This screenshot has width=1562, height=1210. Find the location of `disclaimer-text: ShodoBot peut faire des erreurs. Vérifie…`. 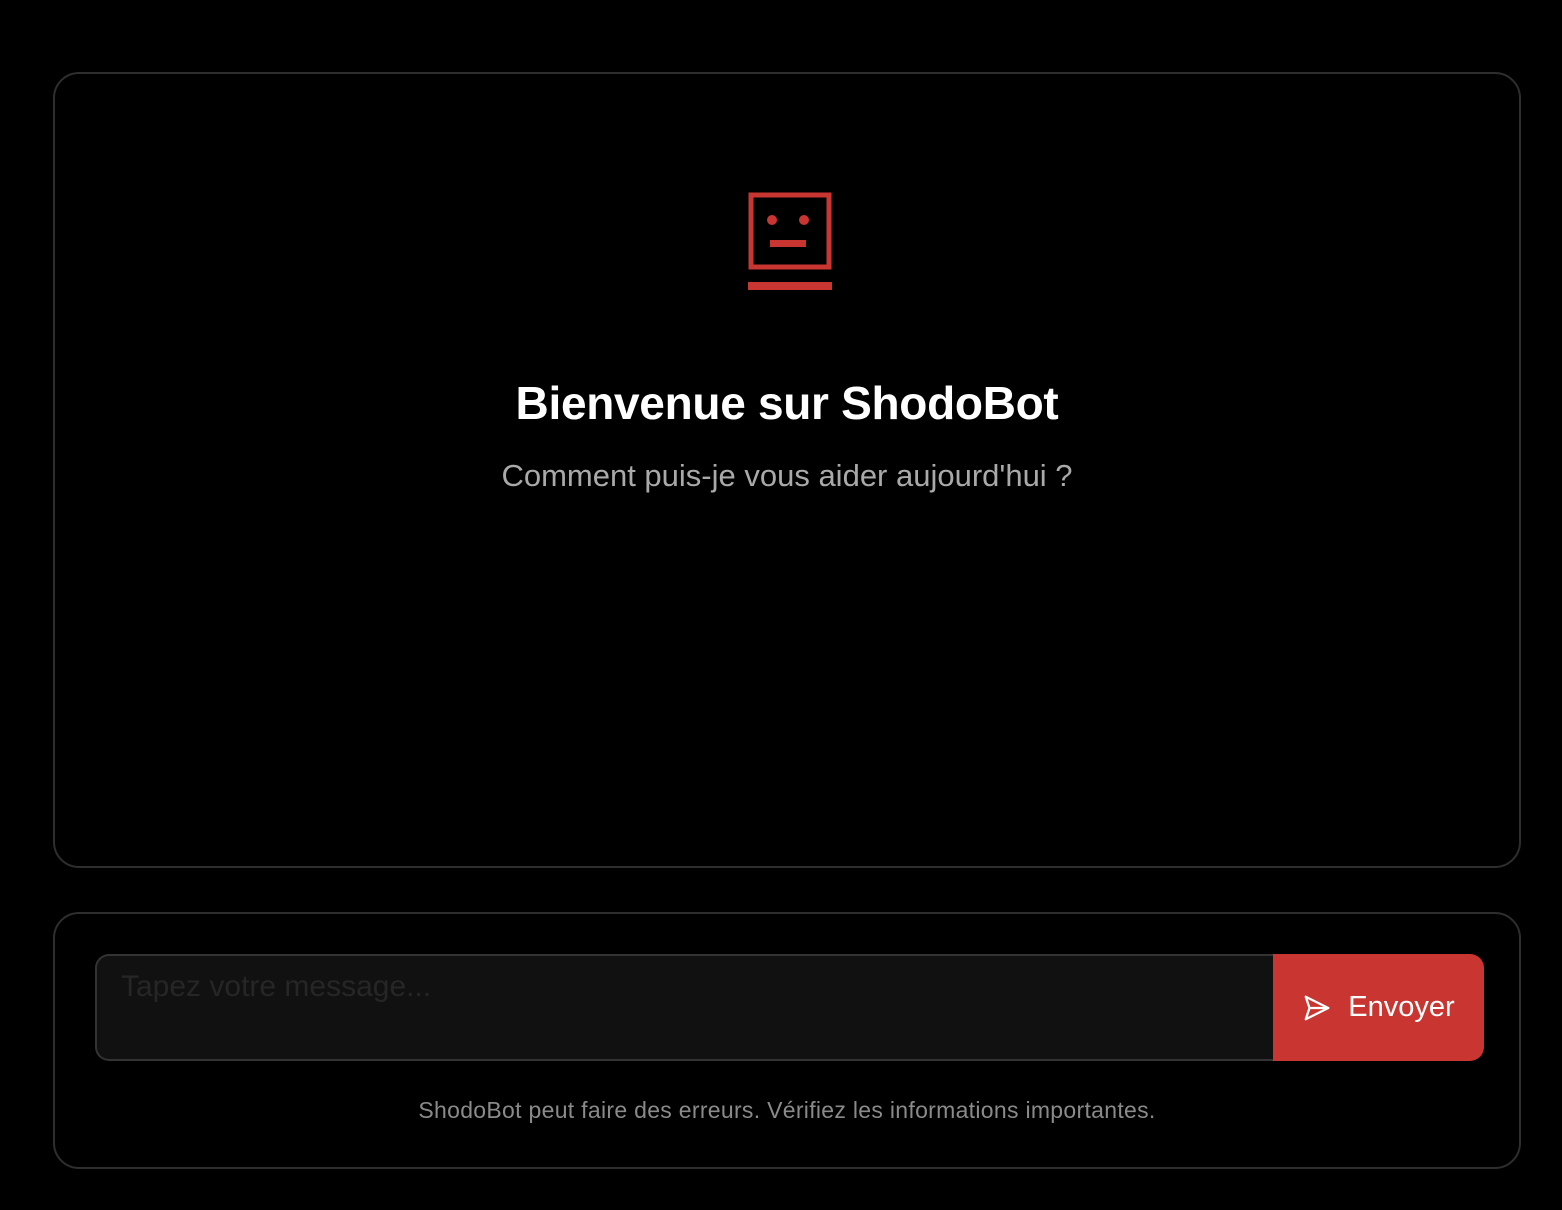

disclaimer-text: ShodoBot peut faire des erreurs. Vérifie… is located at coordinates (787, 1110).